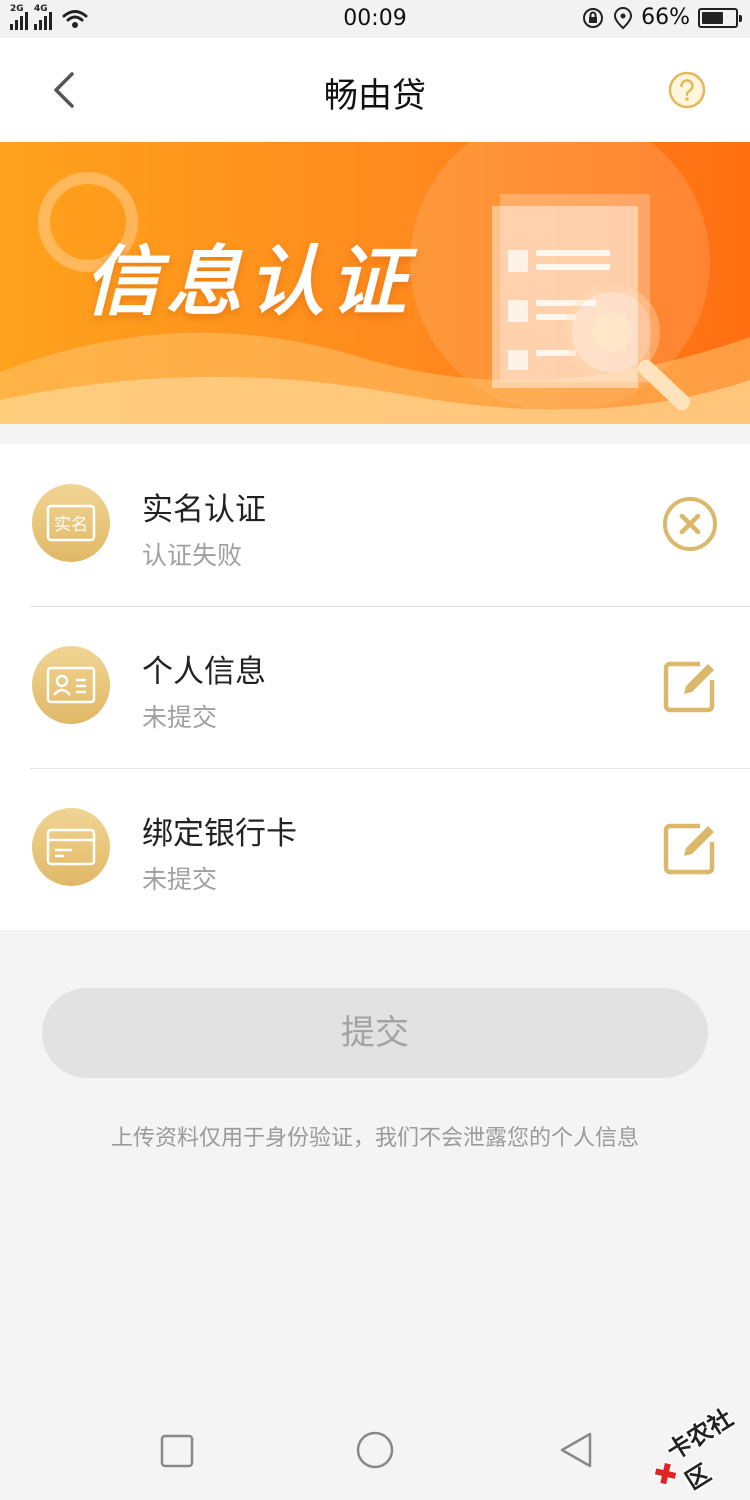 The image size is (750, 1500). I want to click on header-bar: 畅由贷, so click(375, 90).